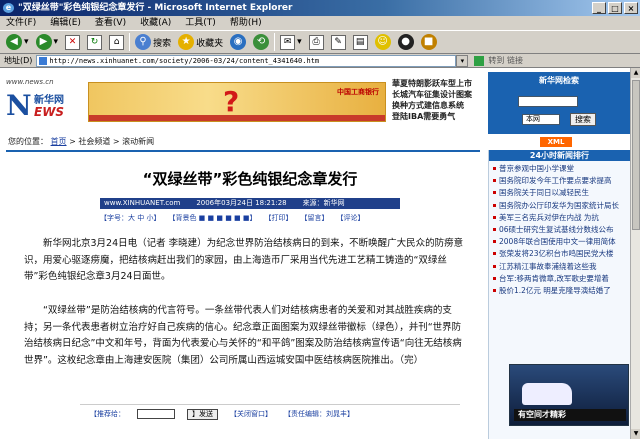  I want to click on menu-file: 文件(F), so click(21, 23).